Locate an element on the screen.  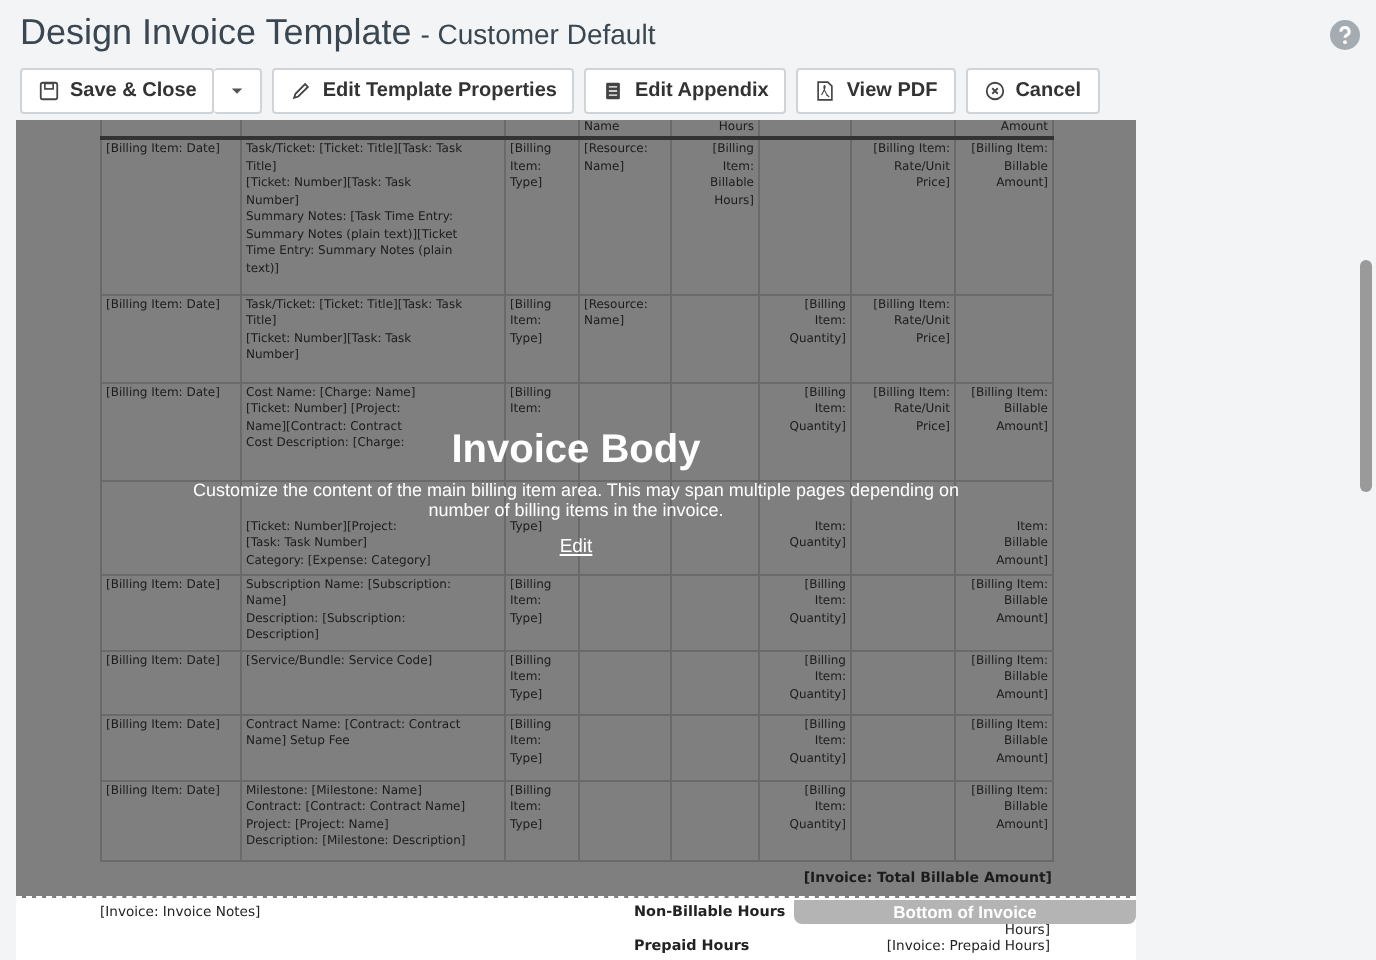
help-icon is located at coordinates (1345, 35).